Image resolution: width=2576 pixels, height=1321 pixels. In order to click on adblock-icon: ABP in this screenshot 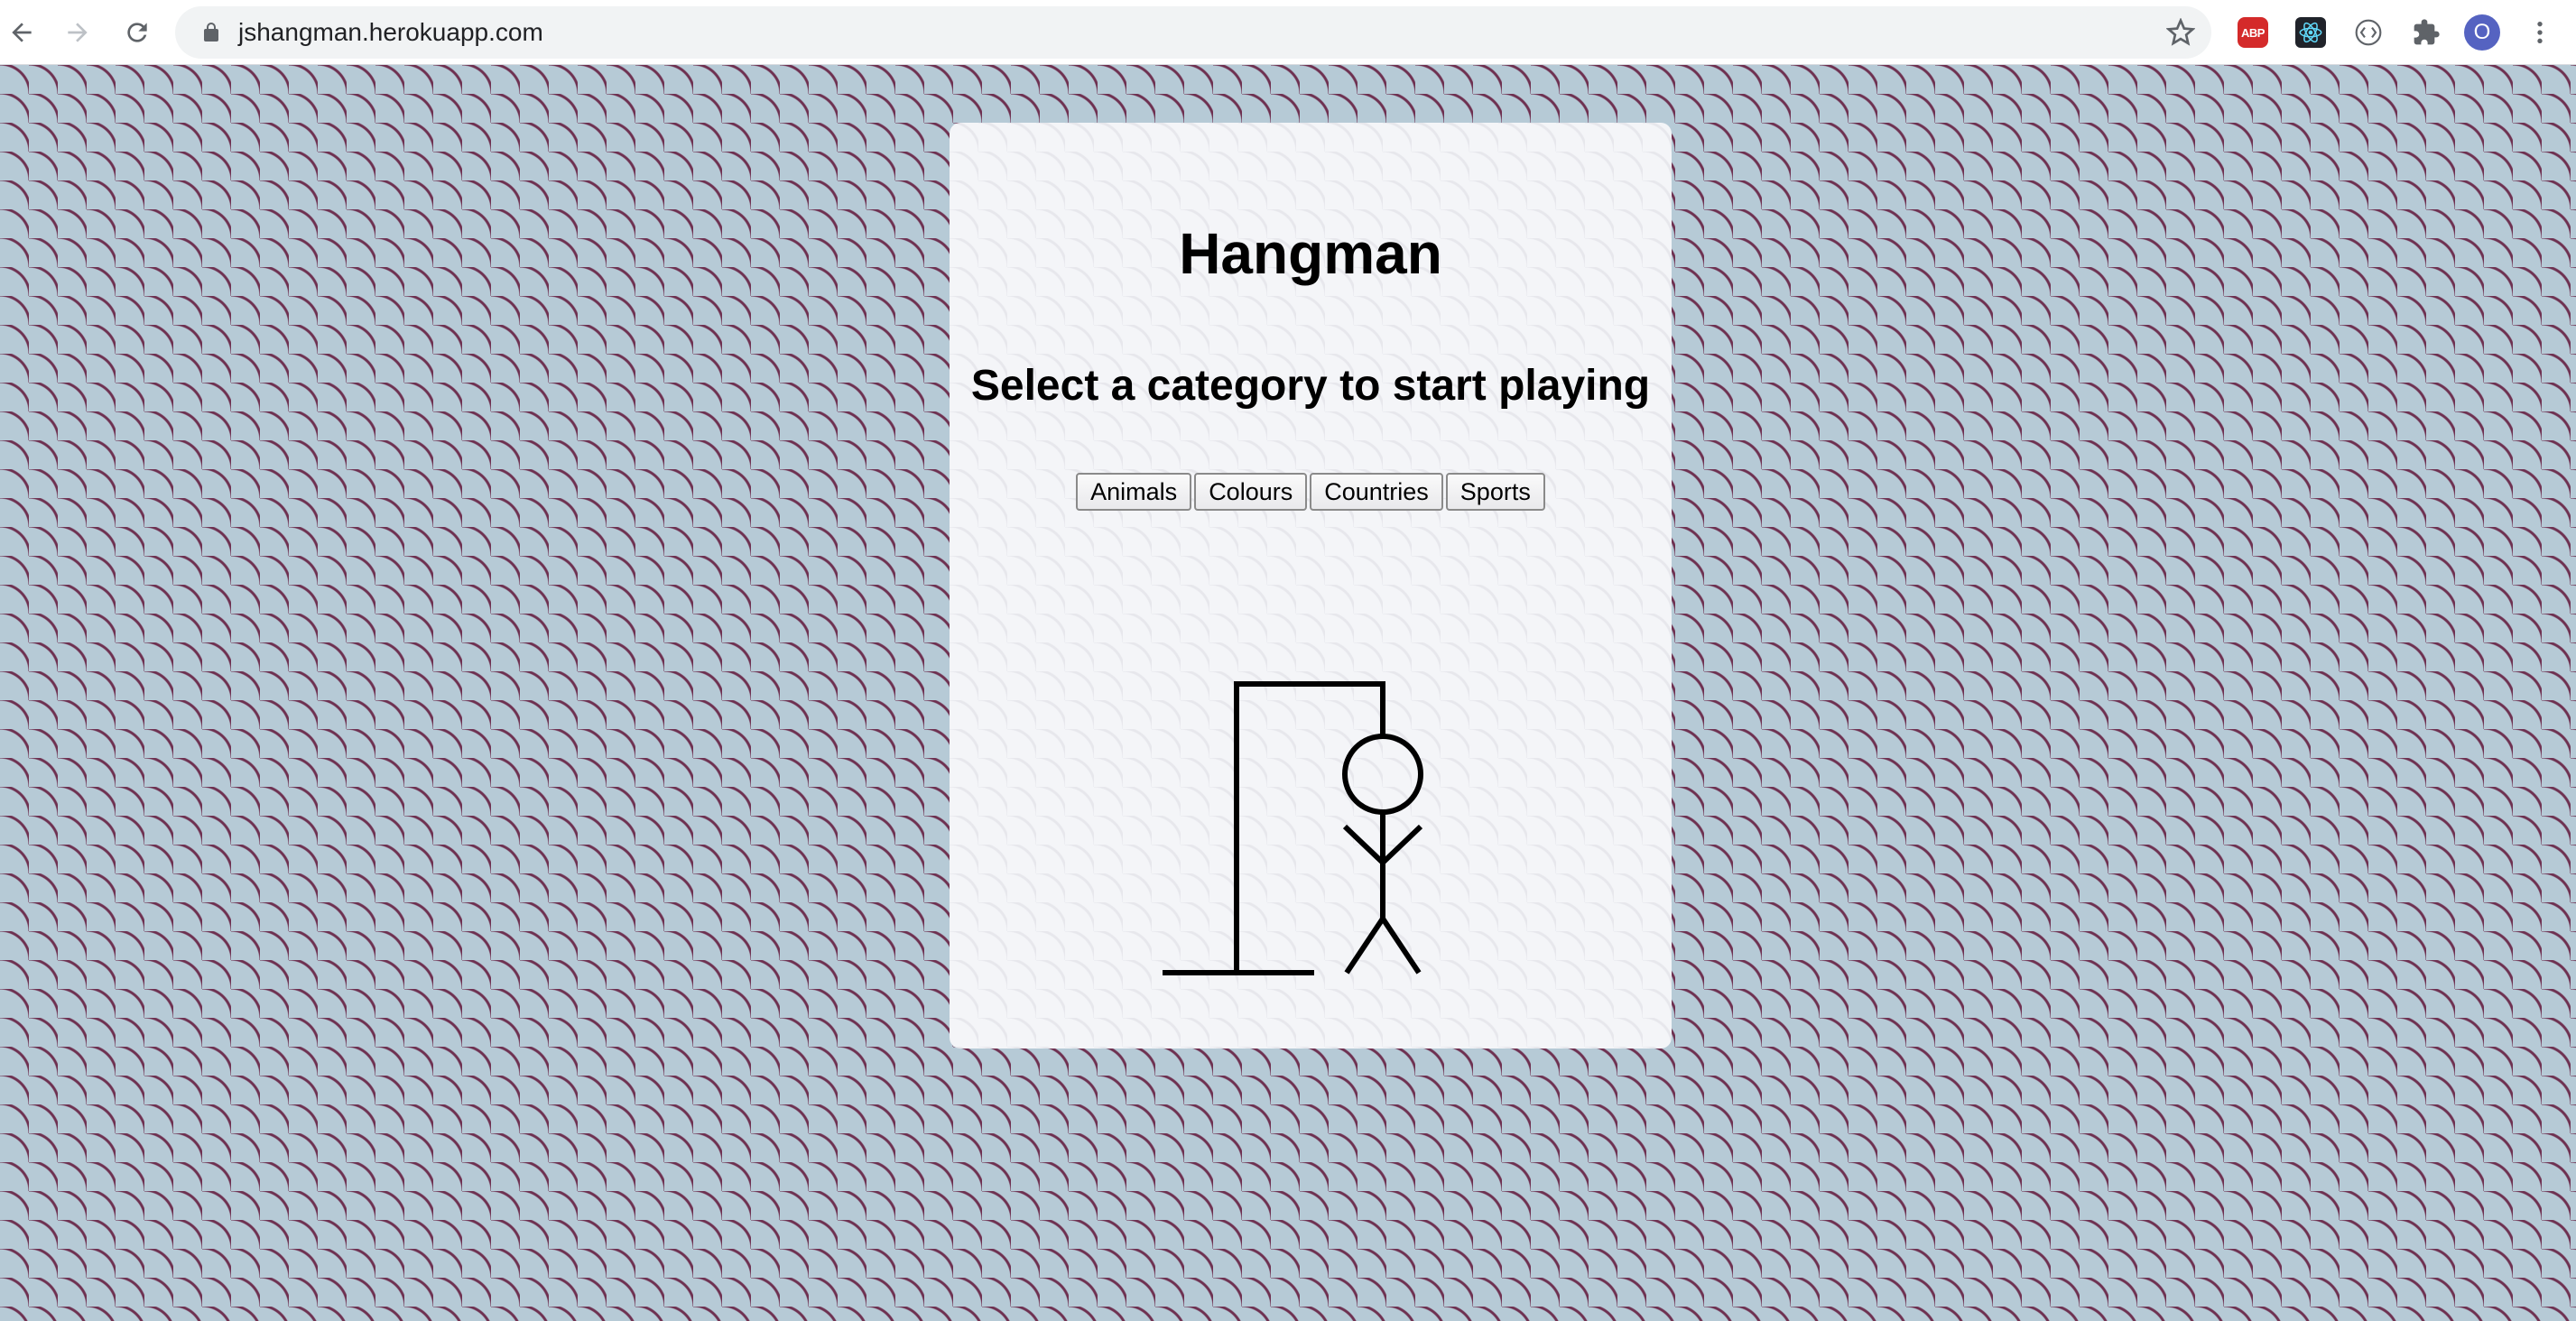, I will do `click(2253, 32)`.